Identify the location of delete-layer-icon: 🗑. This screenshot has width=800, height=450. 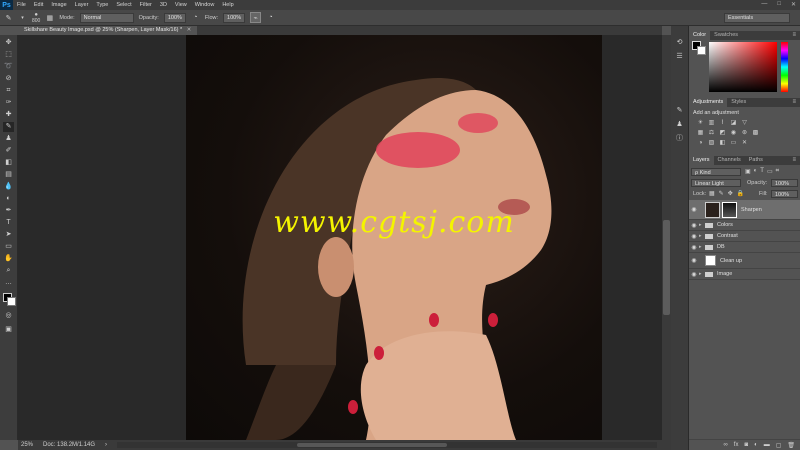
(791, 445).